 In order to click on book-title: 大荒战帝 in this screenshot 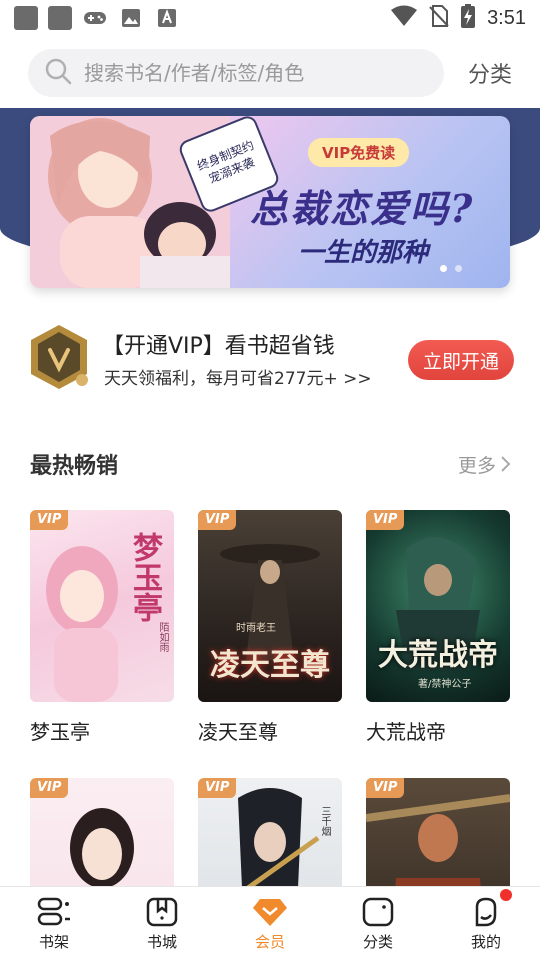, I will do `click(406, 732)`.